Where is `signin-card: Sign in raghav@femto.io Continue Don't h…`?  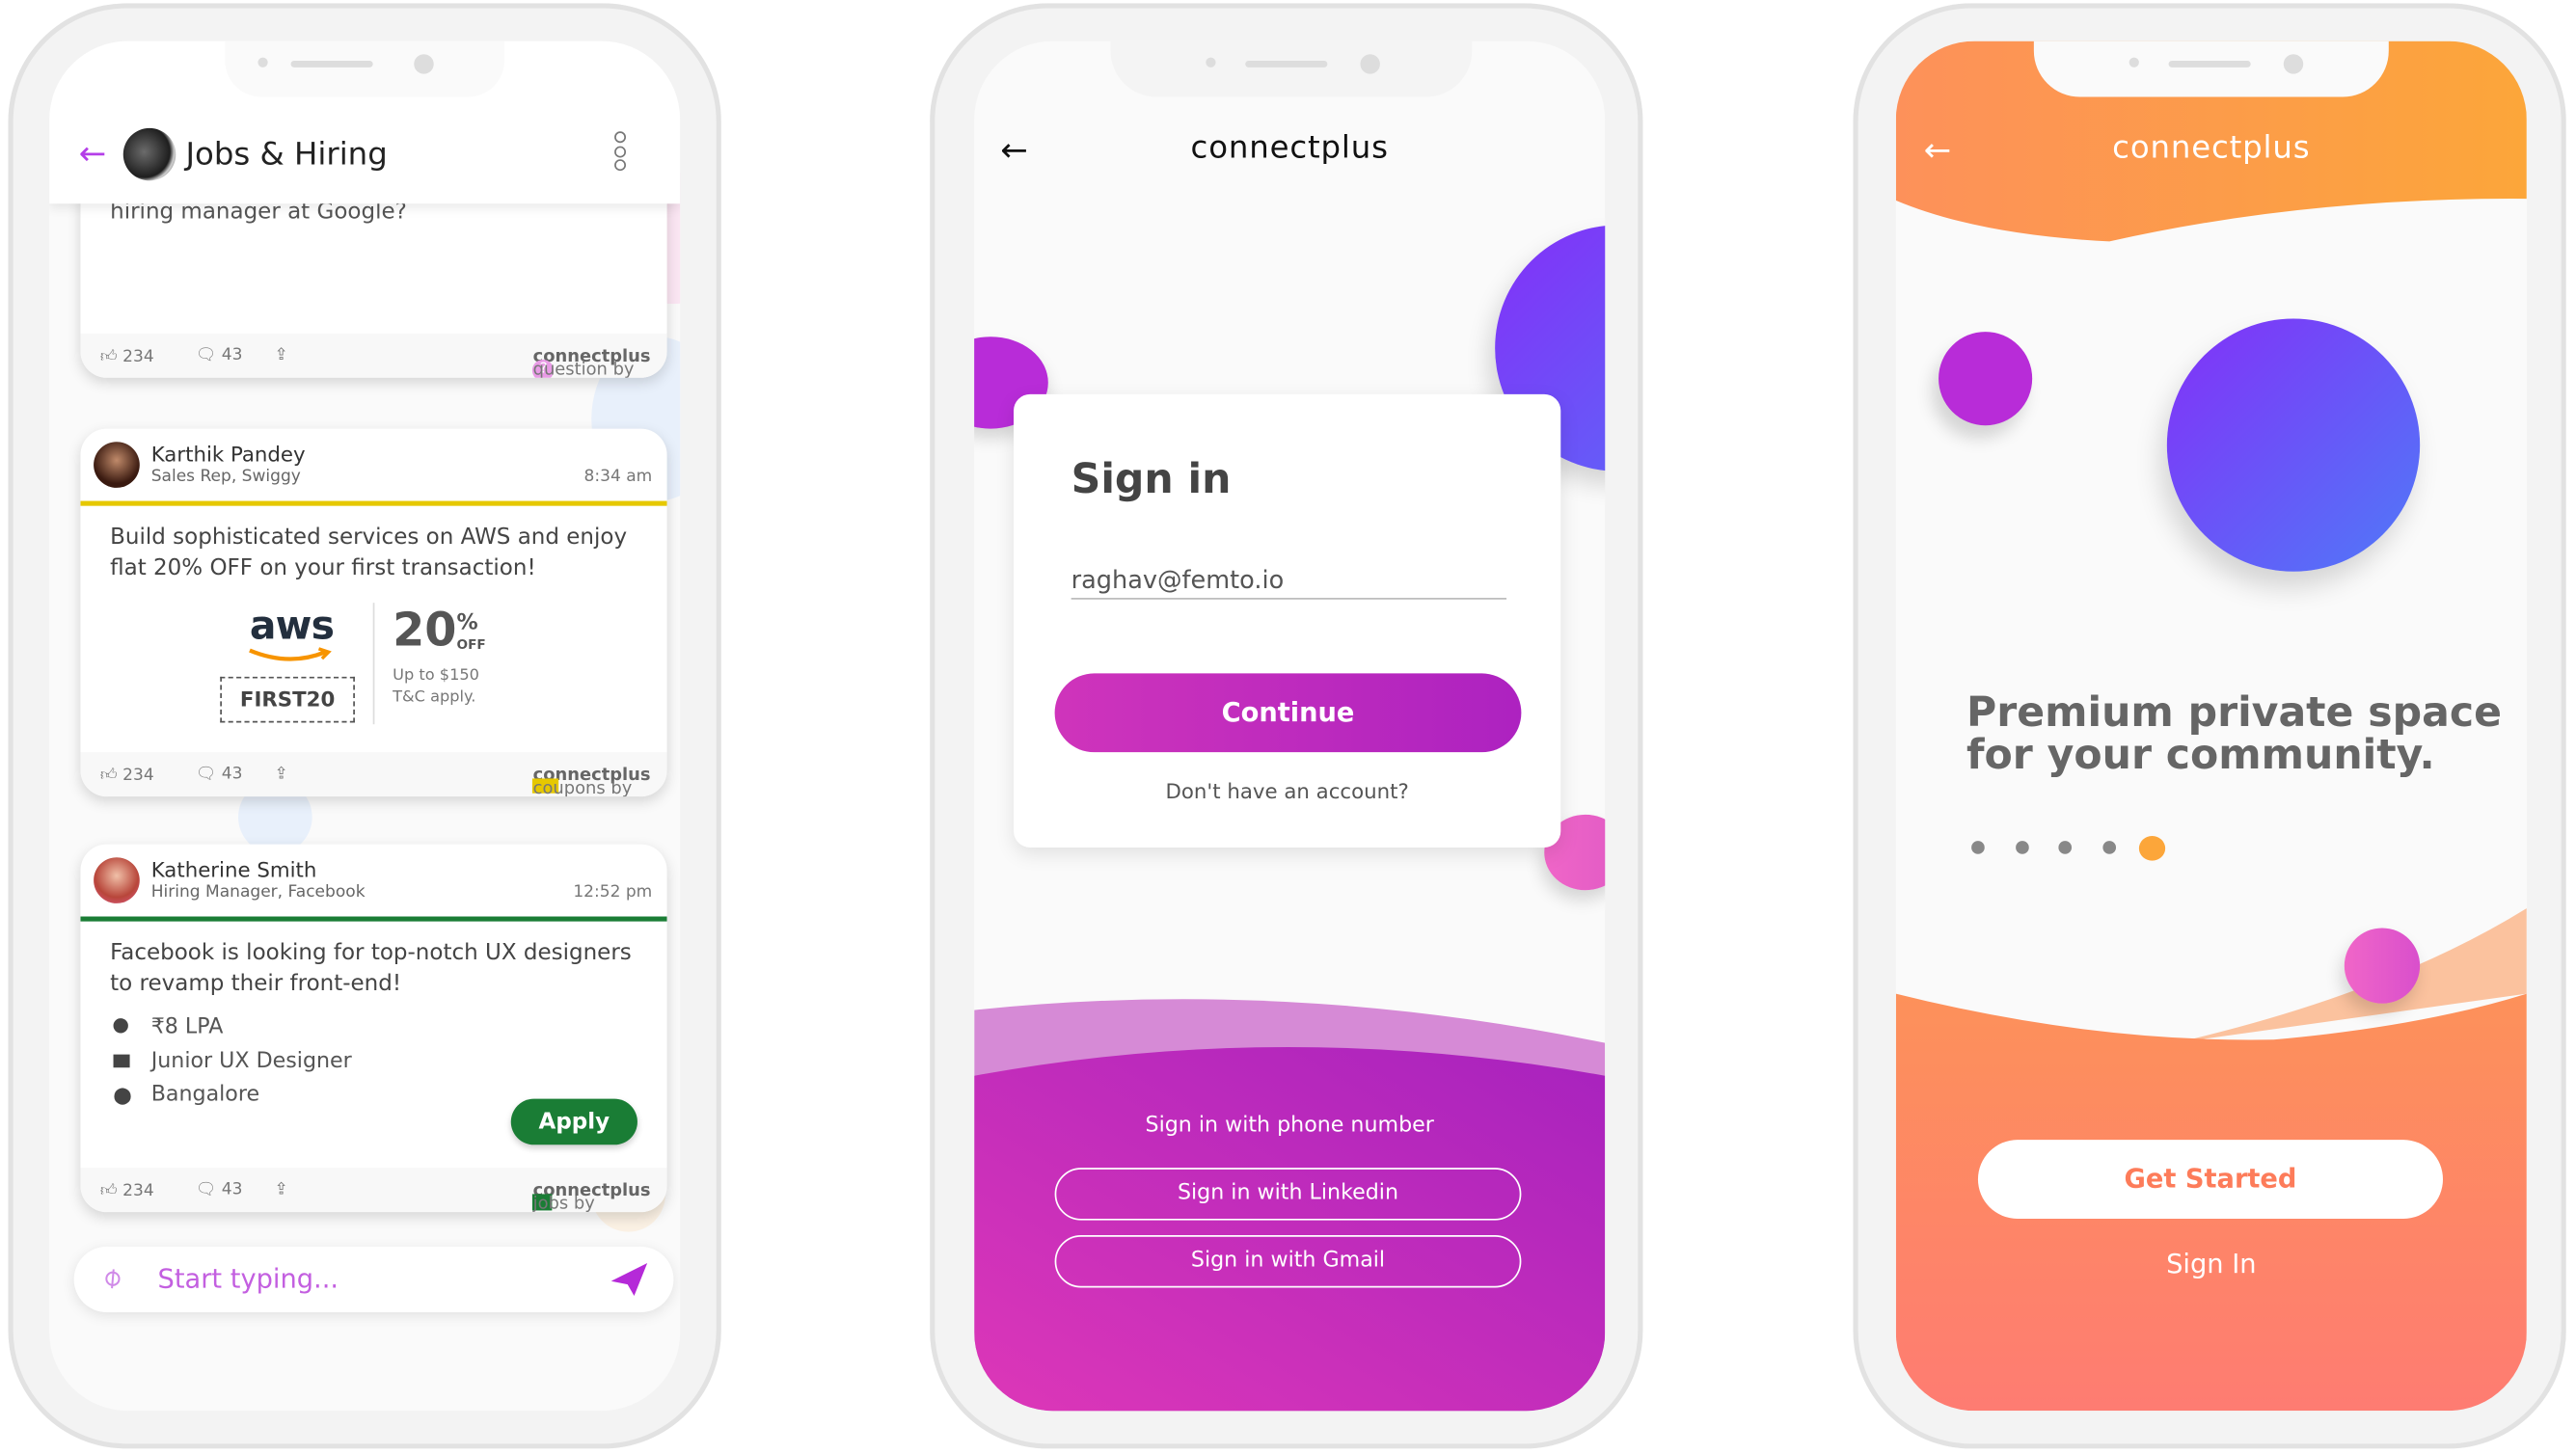
signin-card: Sign in raghav@femto.io Continue Don't h… is located at coordinates (1287, 620).